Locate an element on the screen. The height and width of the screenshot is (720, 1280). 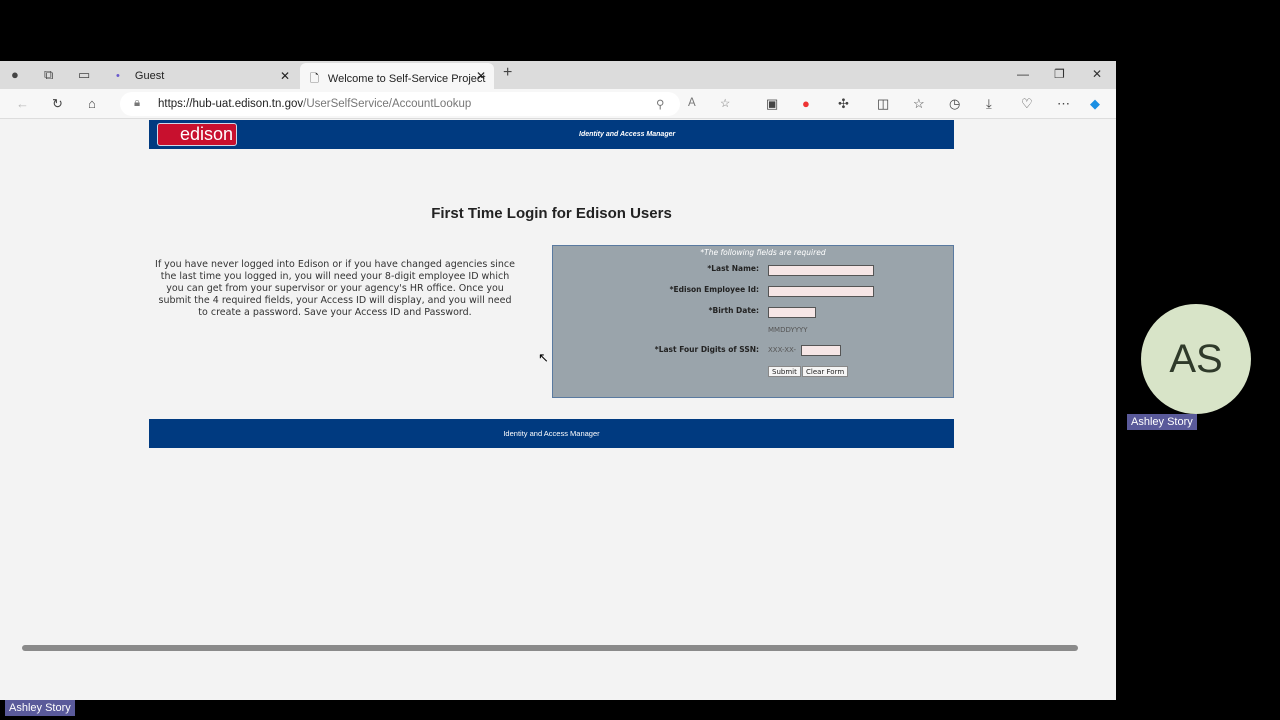
scroll-thumb is located at coordinates (550, 648).